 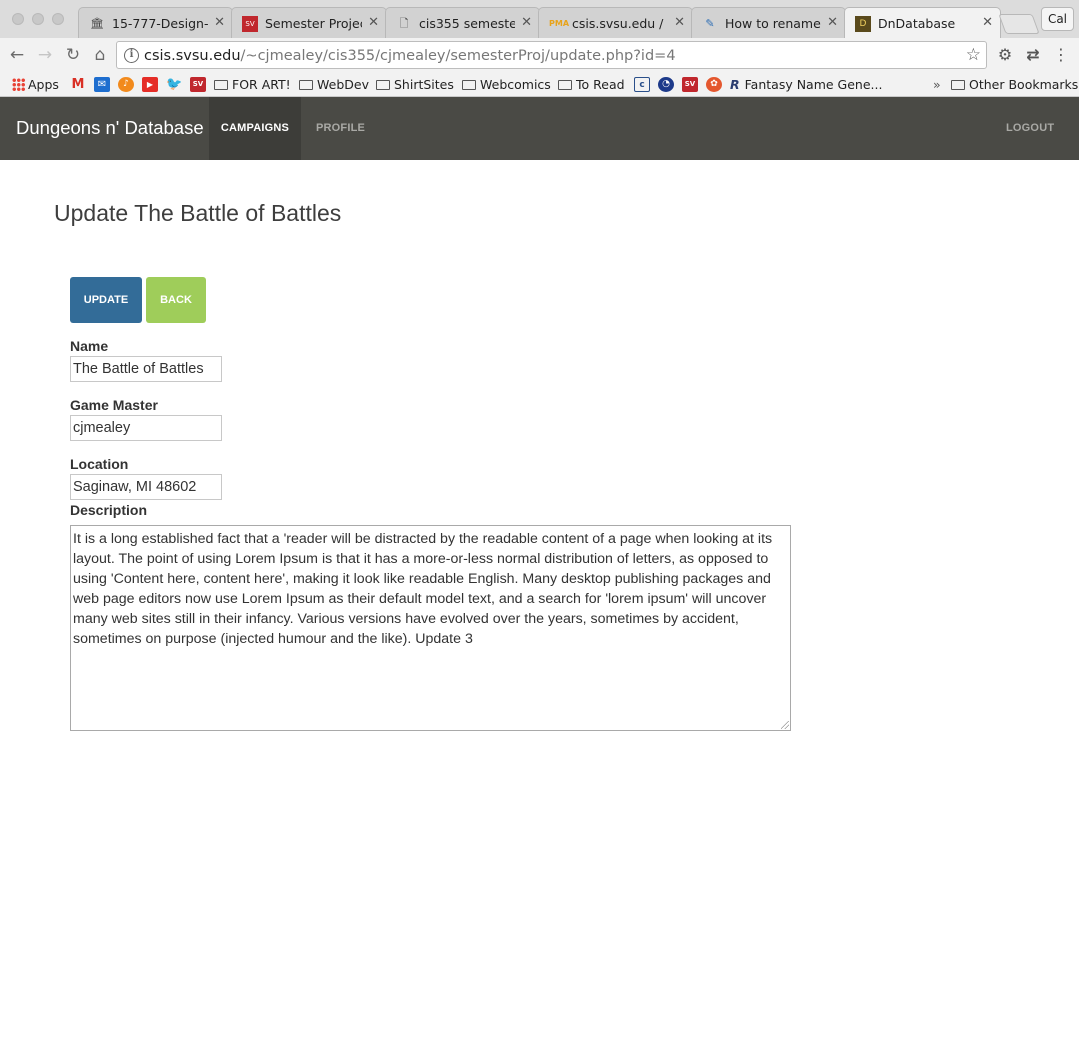 What do you see at coordinates (773, 23) in the screenshot?
I see `tab-label: How to rename d` at bounding box center [773, 23].